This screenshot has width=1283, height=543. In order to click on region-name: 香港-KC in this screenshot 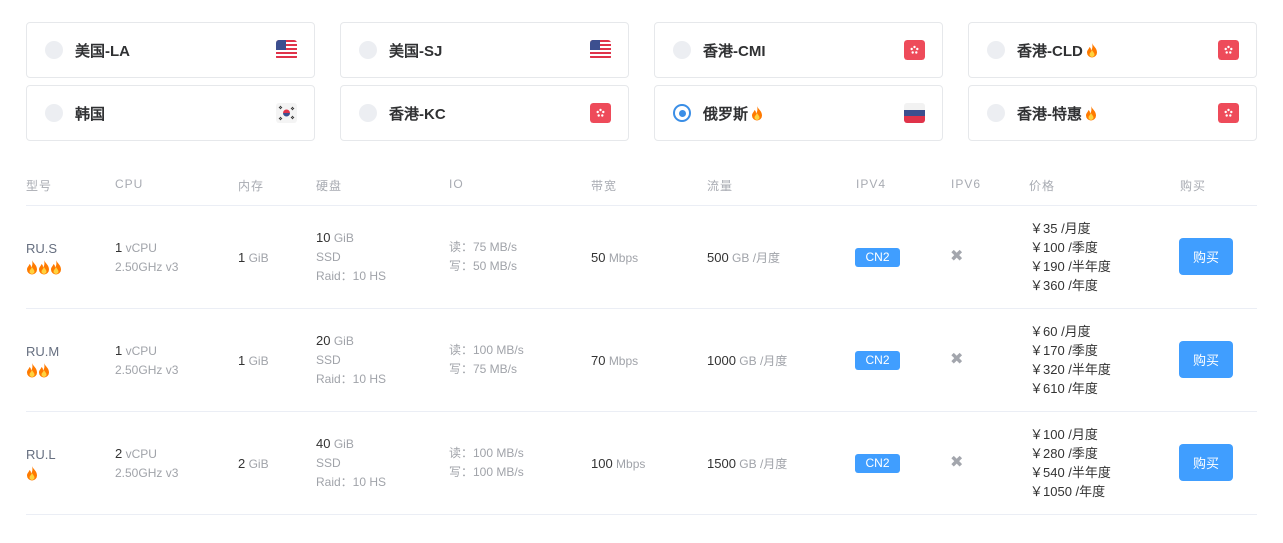, I will do `click(417, 114)`.